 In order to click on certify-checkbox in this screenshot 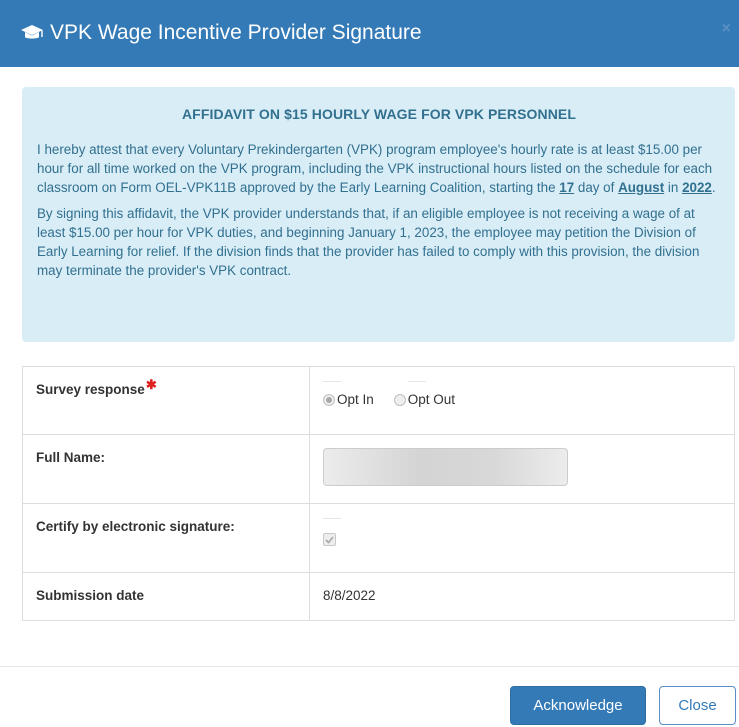, I will do `click(329, 539)`.